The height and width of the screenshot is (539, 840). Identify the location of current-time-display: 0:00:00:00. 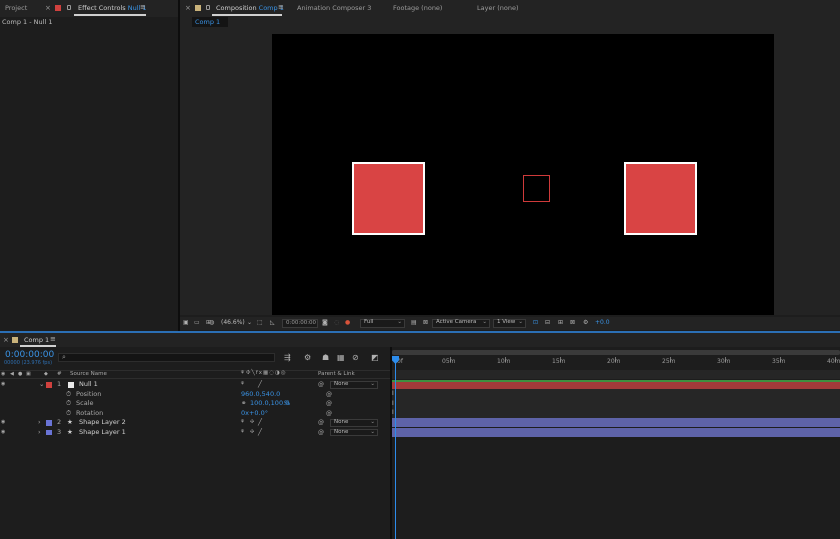
(29, 355).